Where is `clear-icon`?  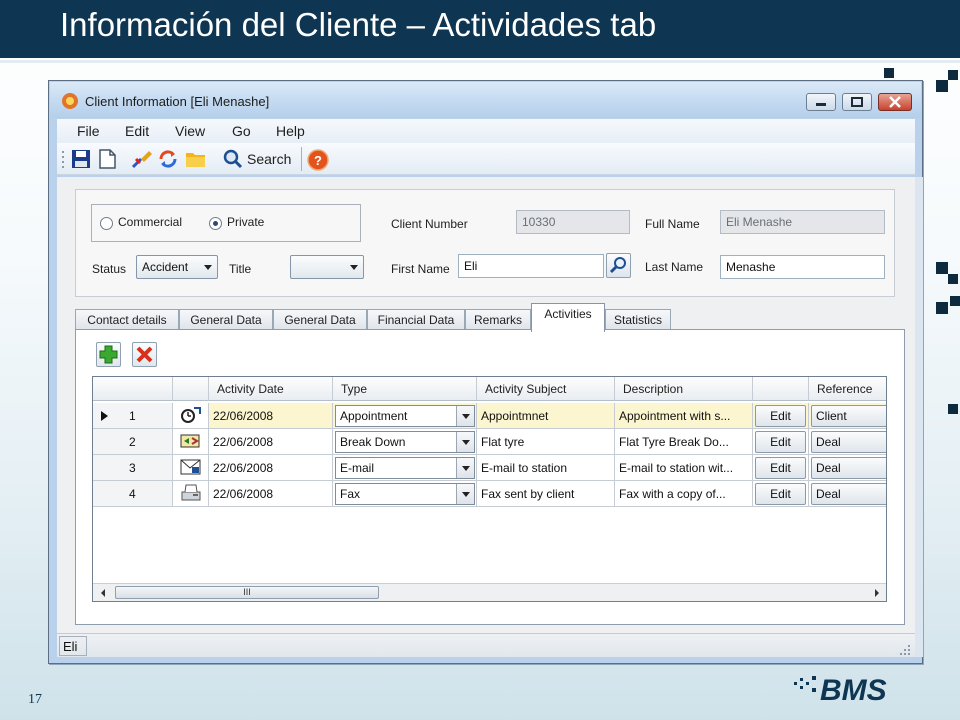 clear-icon is located at coordinates (142, 161).